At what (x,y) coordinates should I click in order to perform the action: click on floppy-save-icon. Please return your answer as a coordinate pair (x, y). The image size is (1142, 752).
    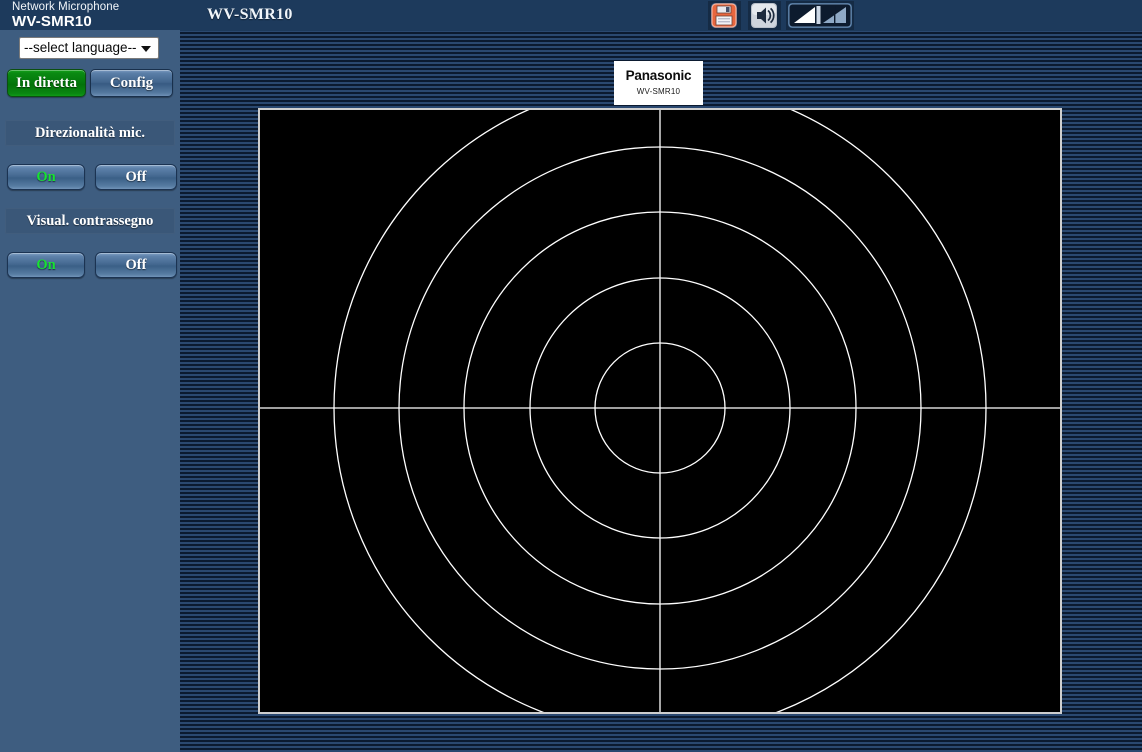
    Looking at the image, I should click on (724, 15).